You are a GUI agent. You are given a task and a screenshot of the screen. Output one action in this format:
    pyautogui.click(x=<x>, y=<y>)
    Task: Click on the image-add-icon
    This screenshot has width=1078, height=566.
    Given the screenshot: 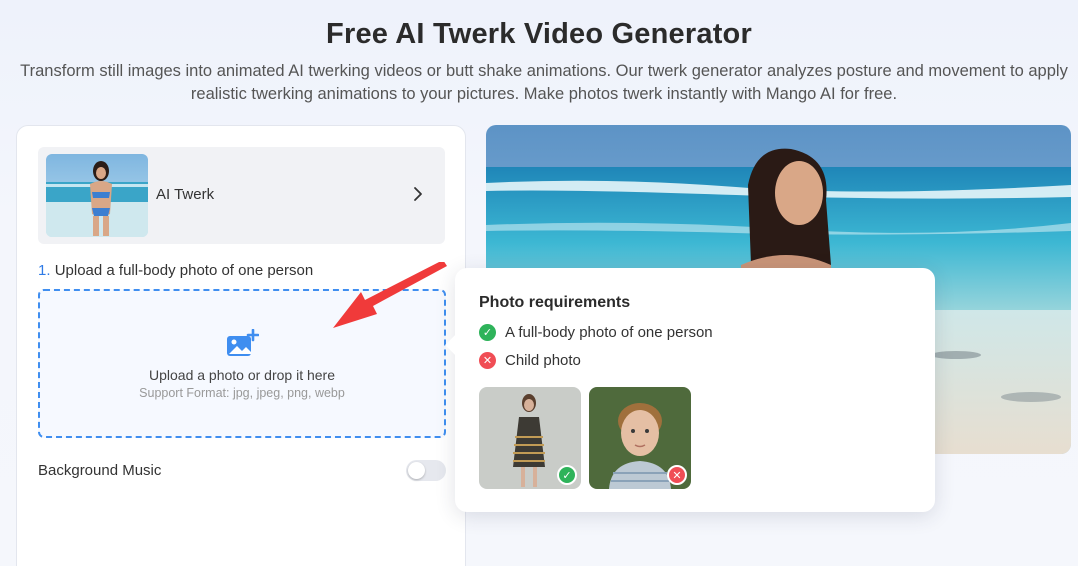 What is the action you would take?
    pyautogui.click(x=243, y=342)
    